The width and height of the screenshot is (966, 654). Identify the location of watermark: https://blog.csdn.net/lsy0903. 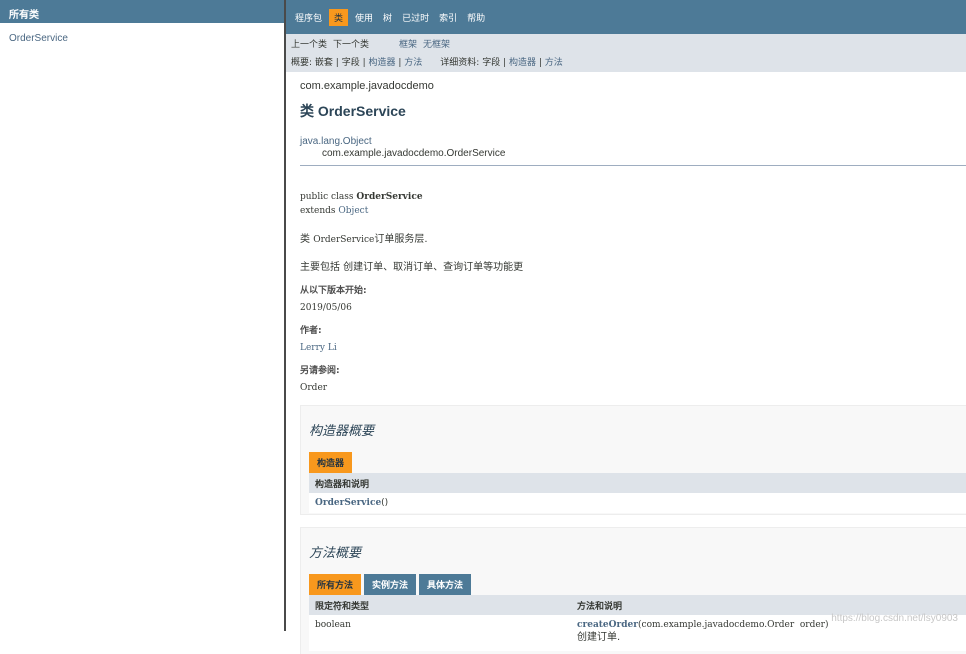
(894, 618).